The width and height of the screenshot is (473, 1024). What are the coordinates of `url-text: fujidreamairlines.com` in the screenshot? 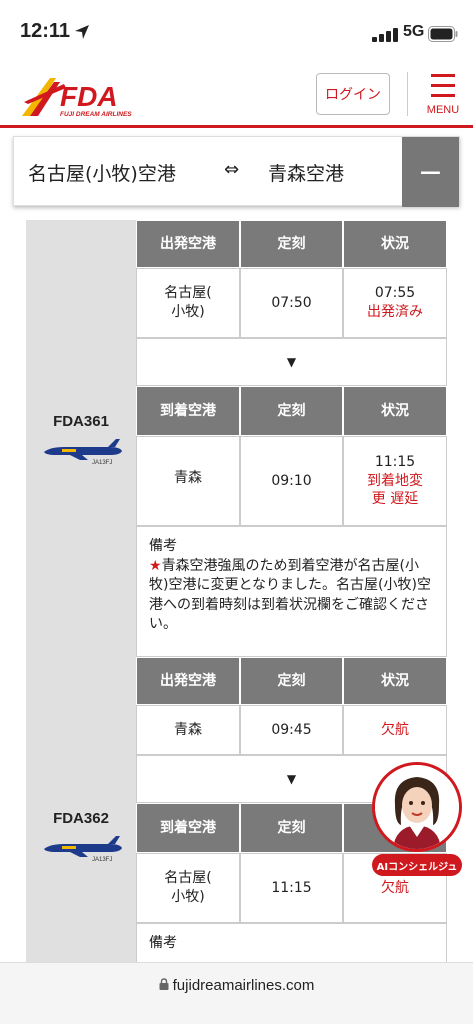 It's located at (243, 985).